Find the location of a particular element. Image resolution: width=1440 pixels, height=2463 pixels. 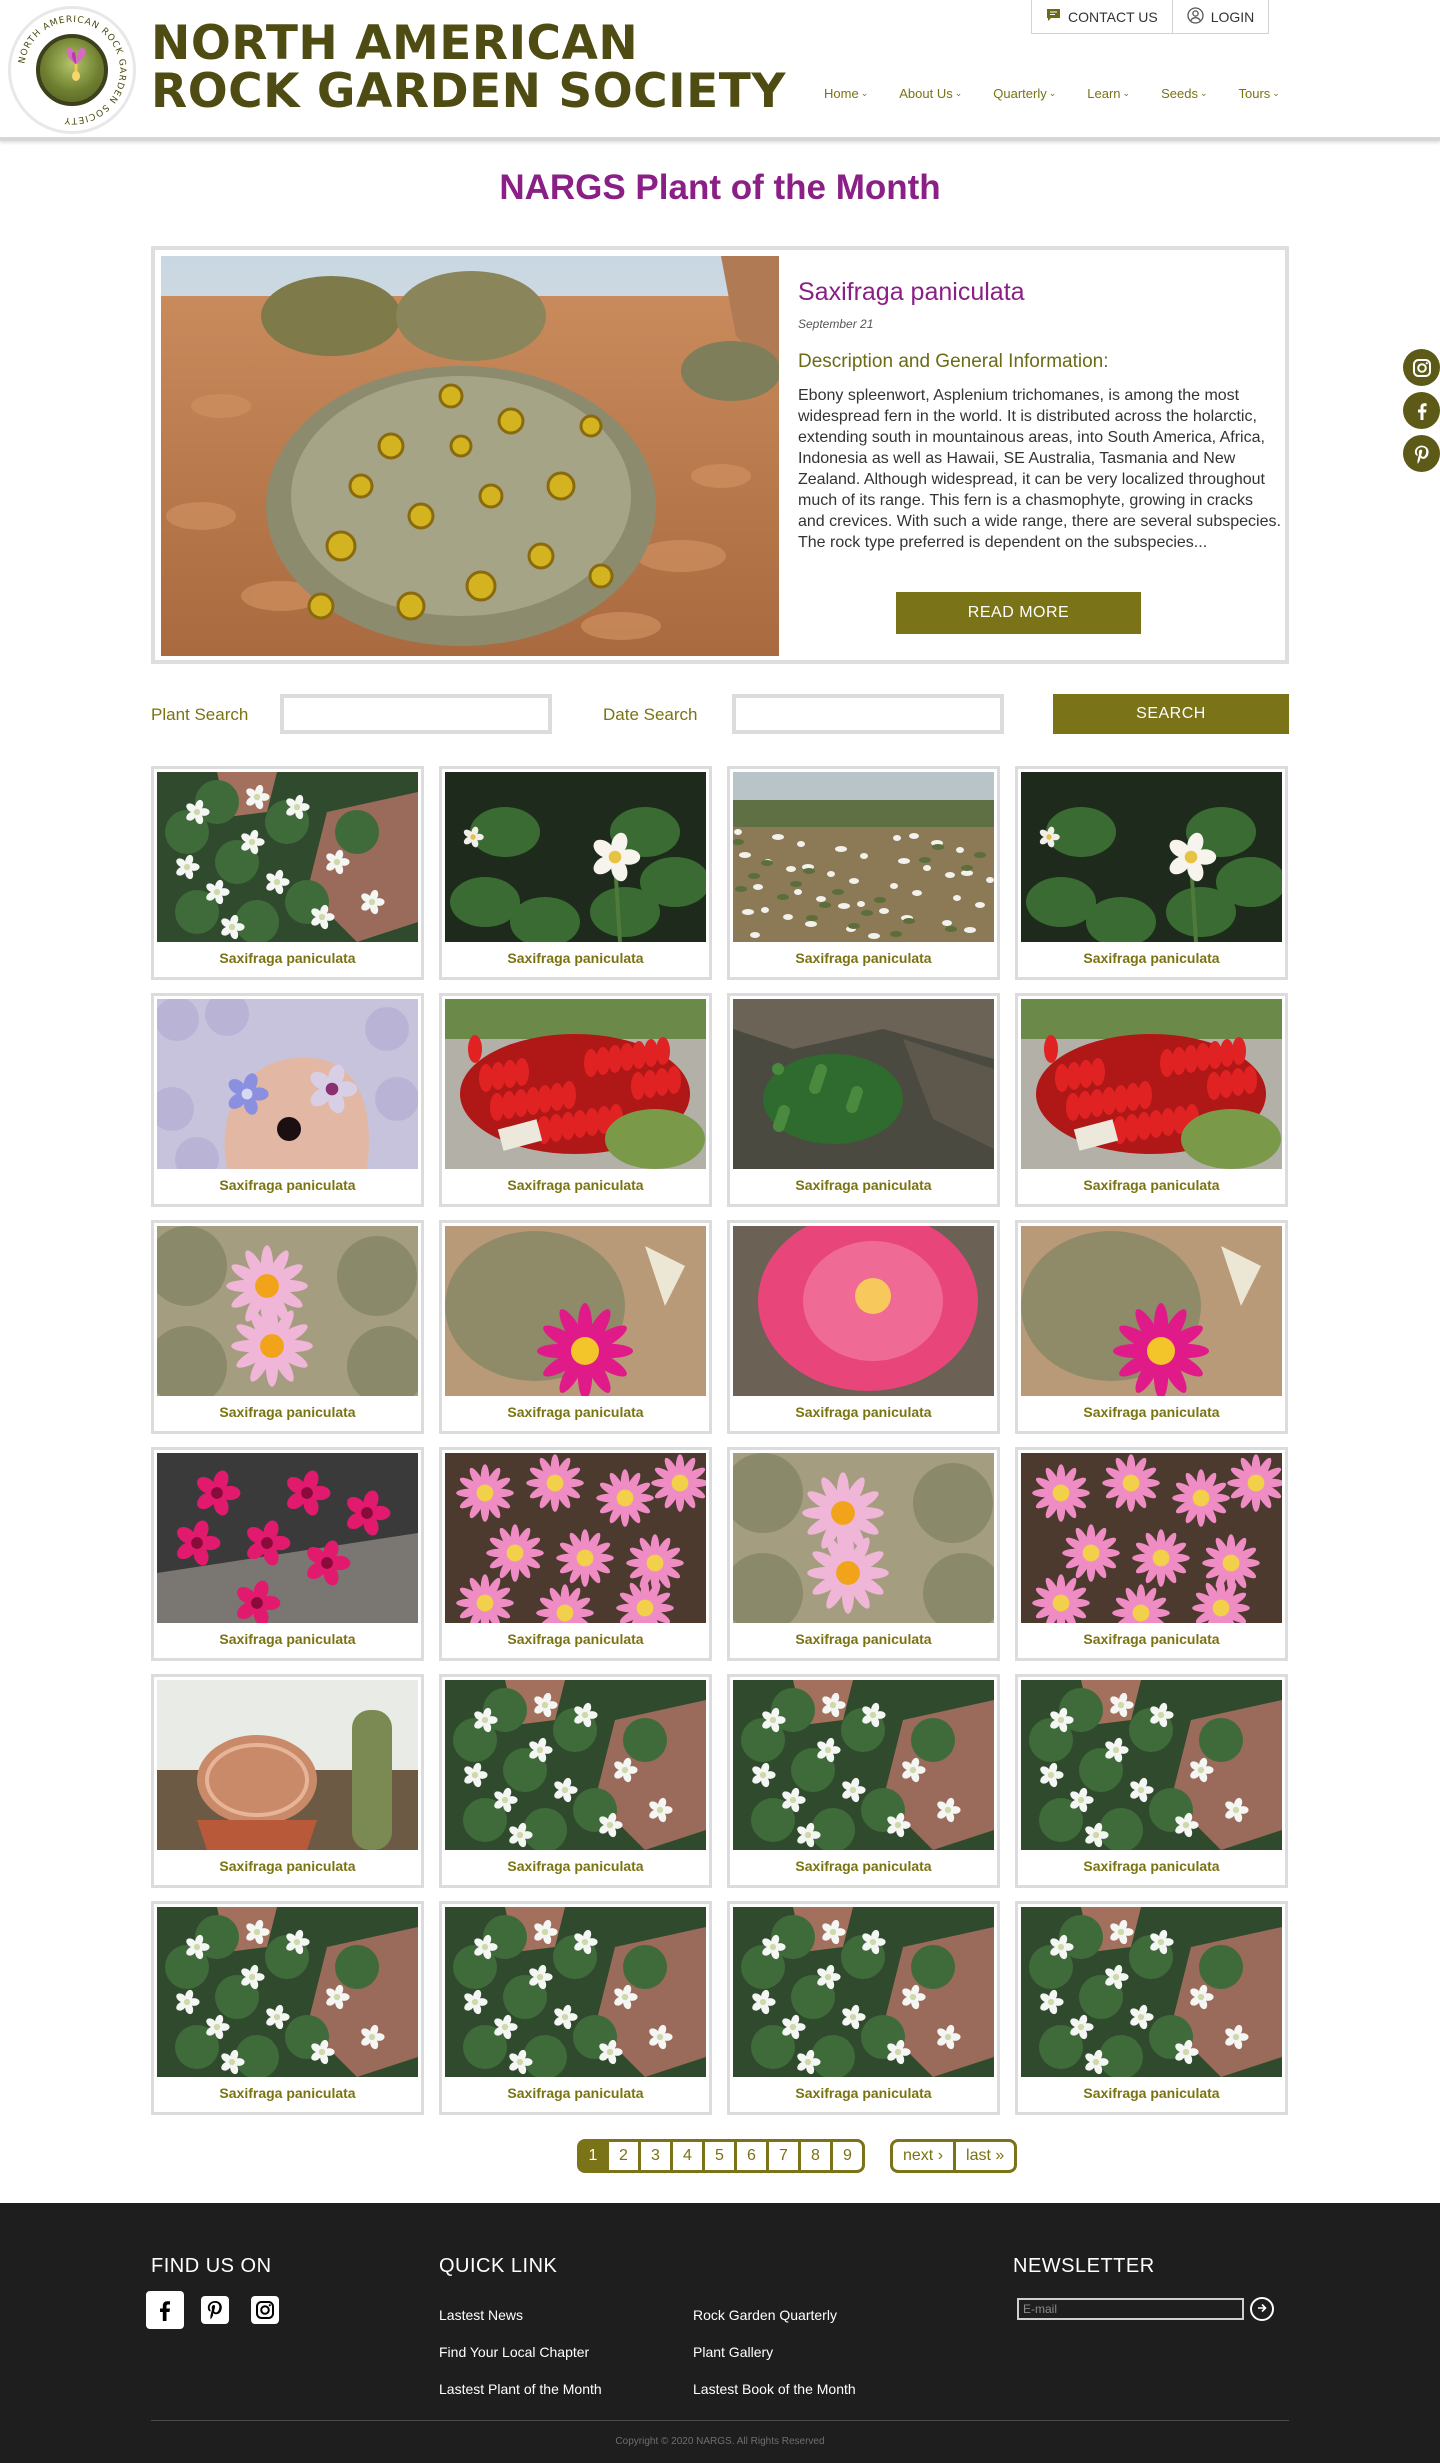

page-button: 8 is located at coordinates (817, 2156).